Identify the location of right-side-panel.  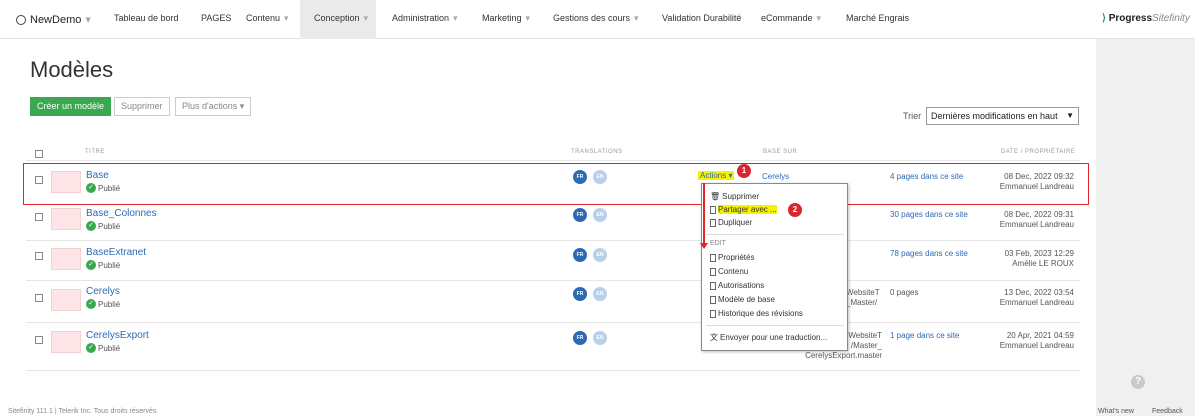
(1145, 227).